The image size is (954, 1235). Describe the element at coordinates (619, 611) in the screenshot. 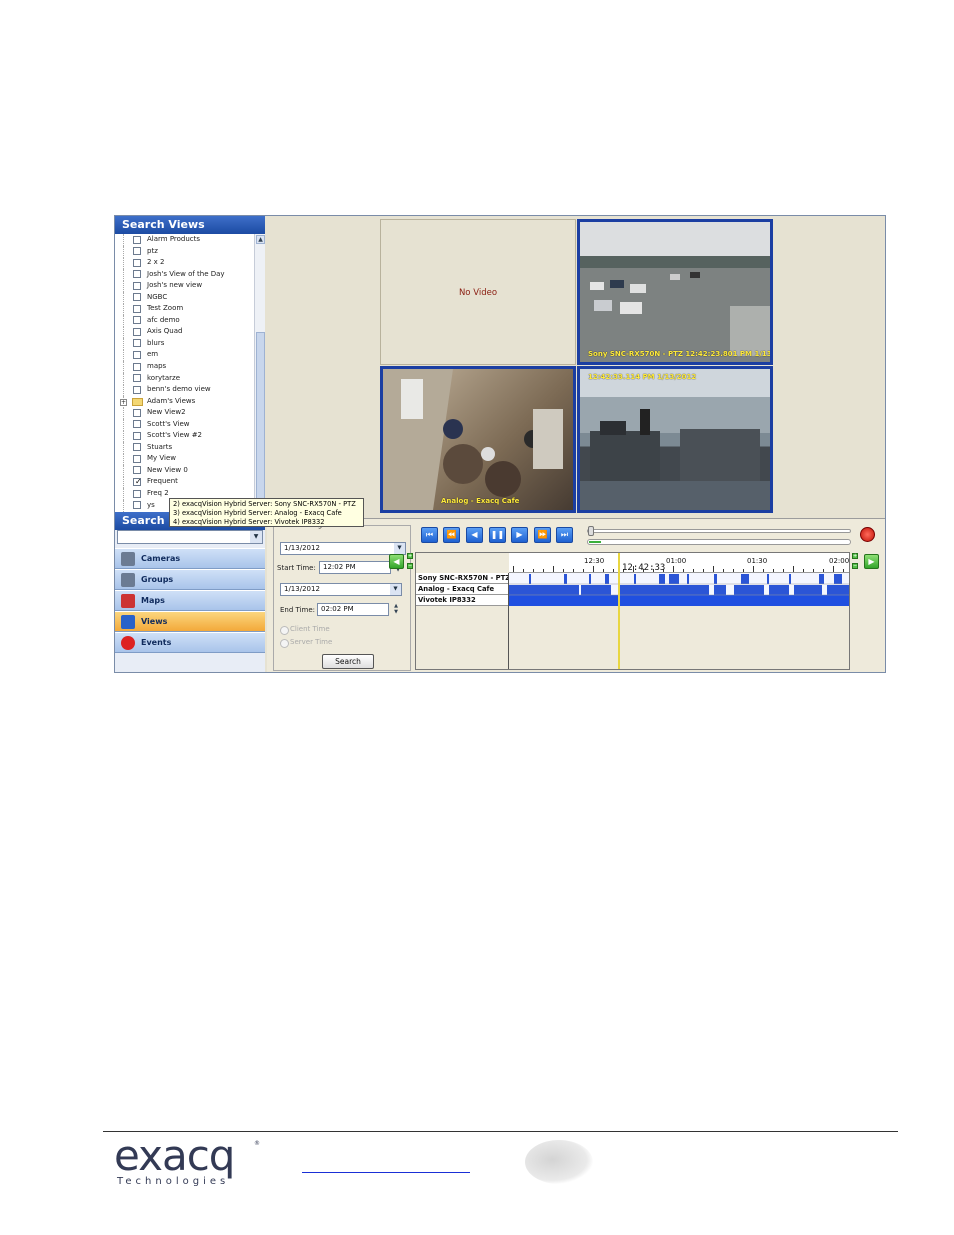

I see `timeline-cursor` at that location.